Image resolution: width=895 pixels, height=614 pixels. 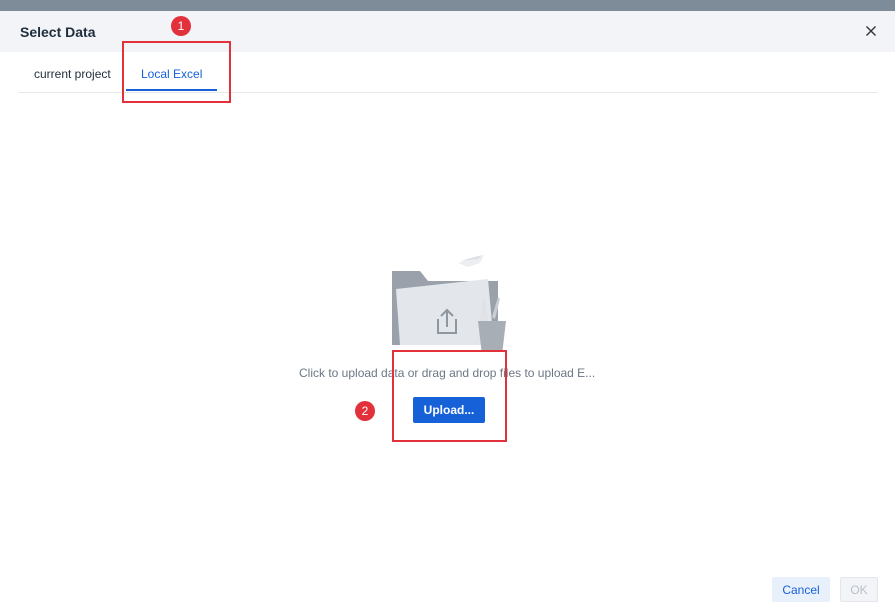 What do you see at coordinates (72, 74) in the screenshot?
I see `tab-current-project: current project` at bounding box center [72, 74].